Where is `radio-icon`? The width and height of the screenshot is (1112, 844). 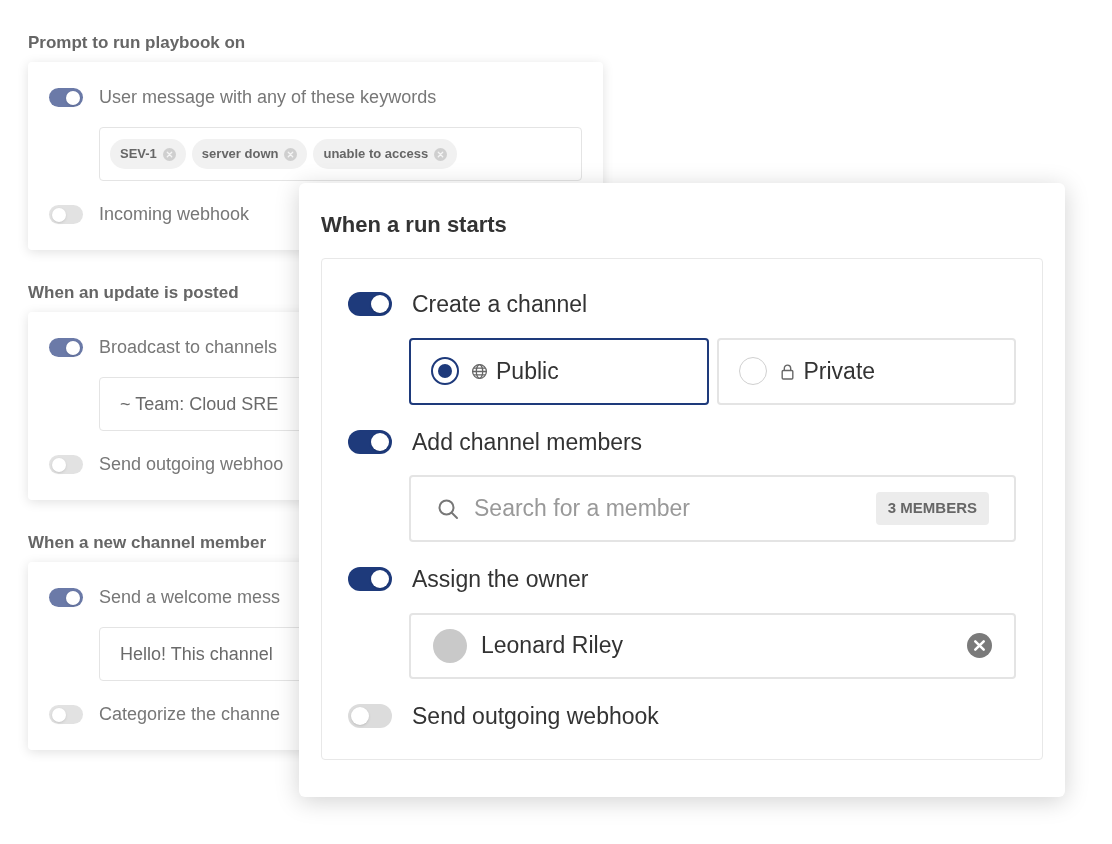
radio-icon is located at coordinates (445, 371).